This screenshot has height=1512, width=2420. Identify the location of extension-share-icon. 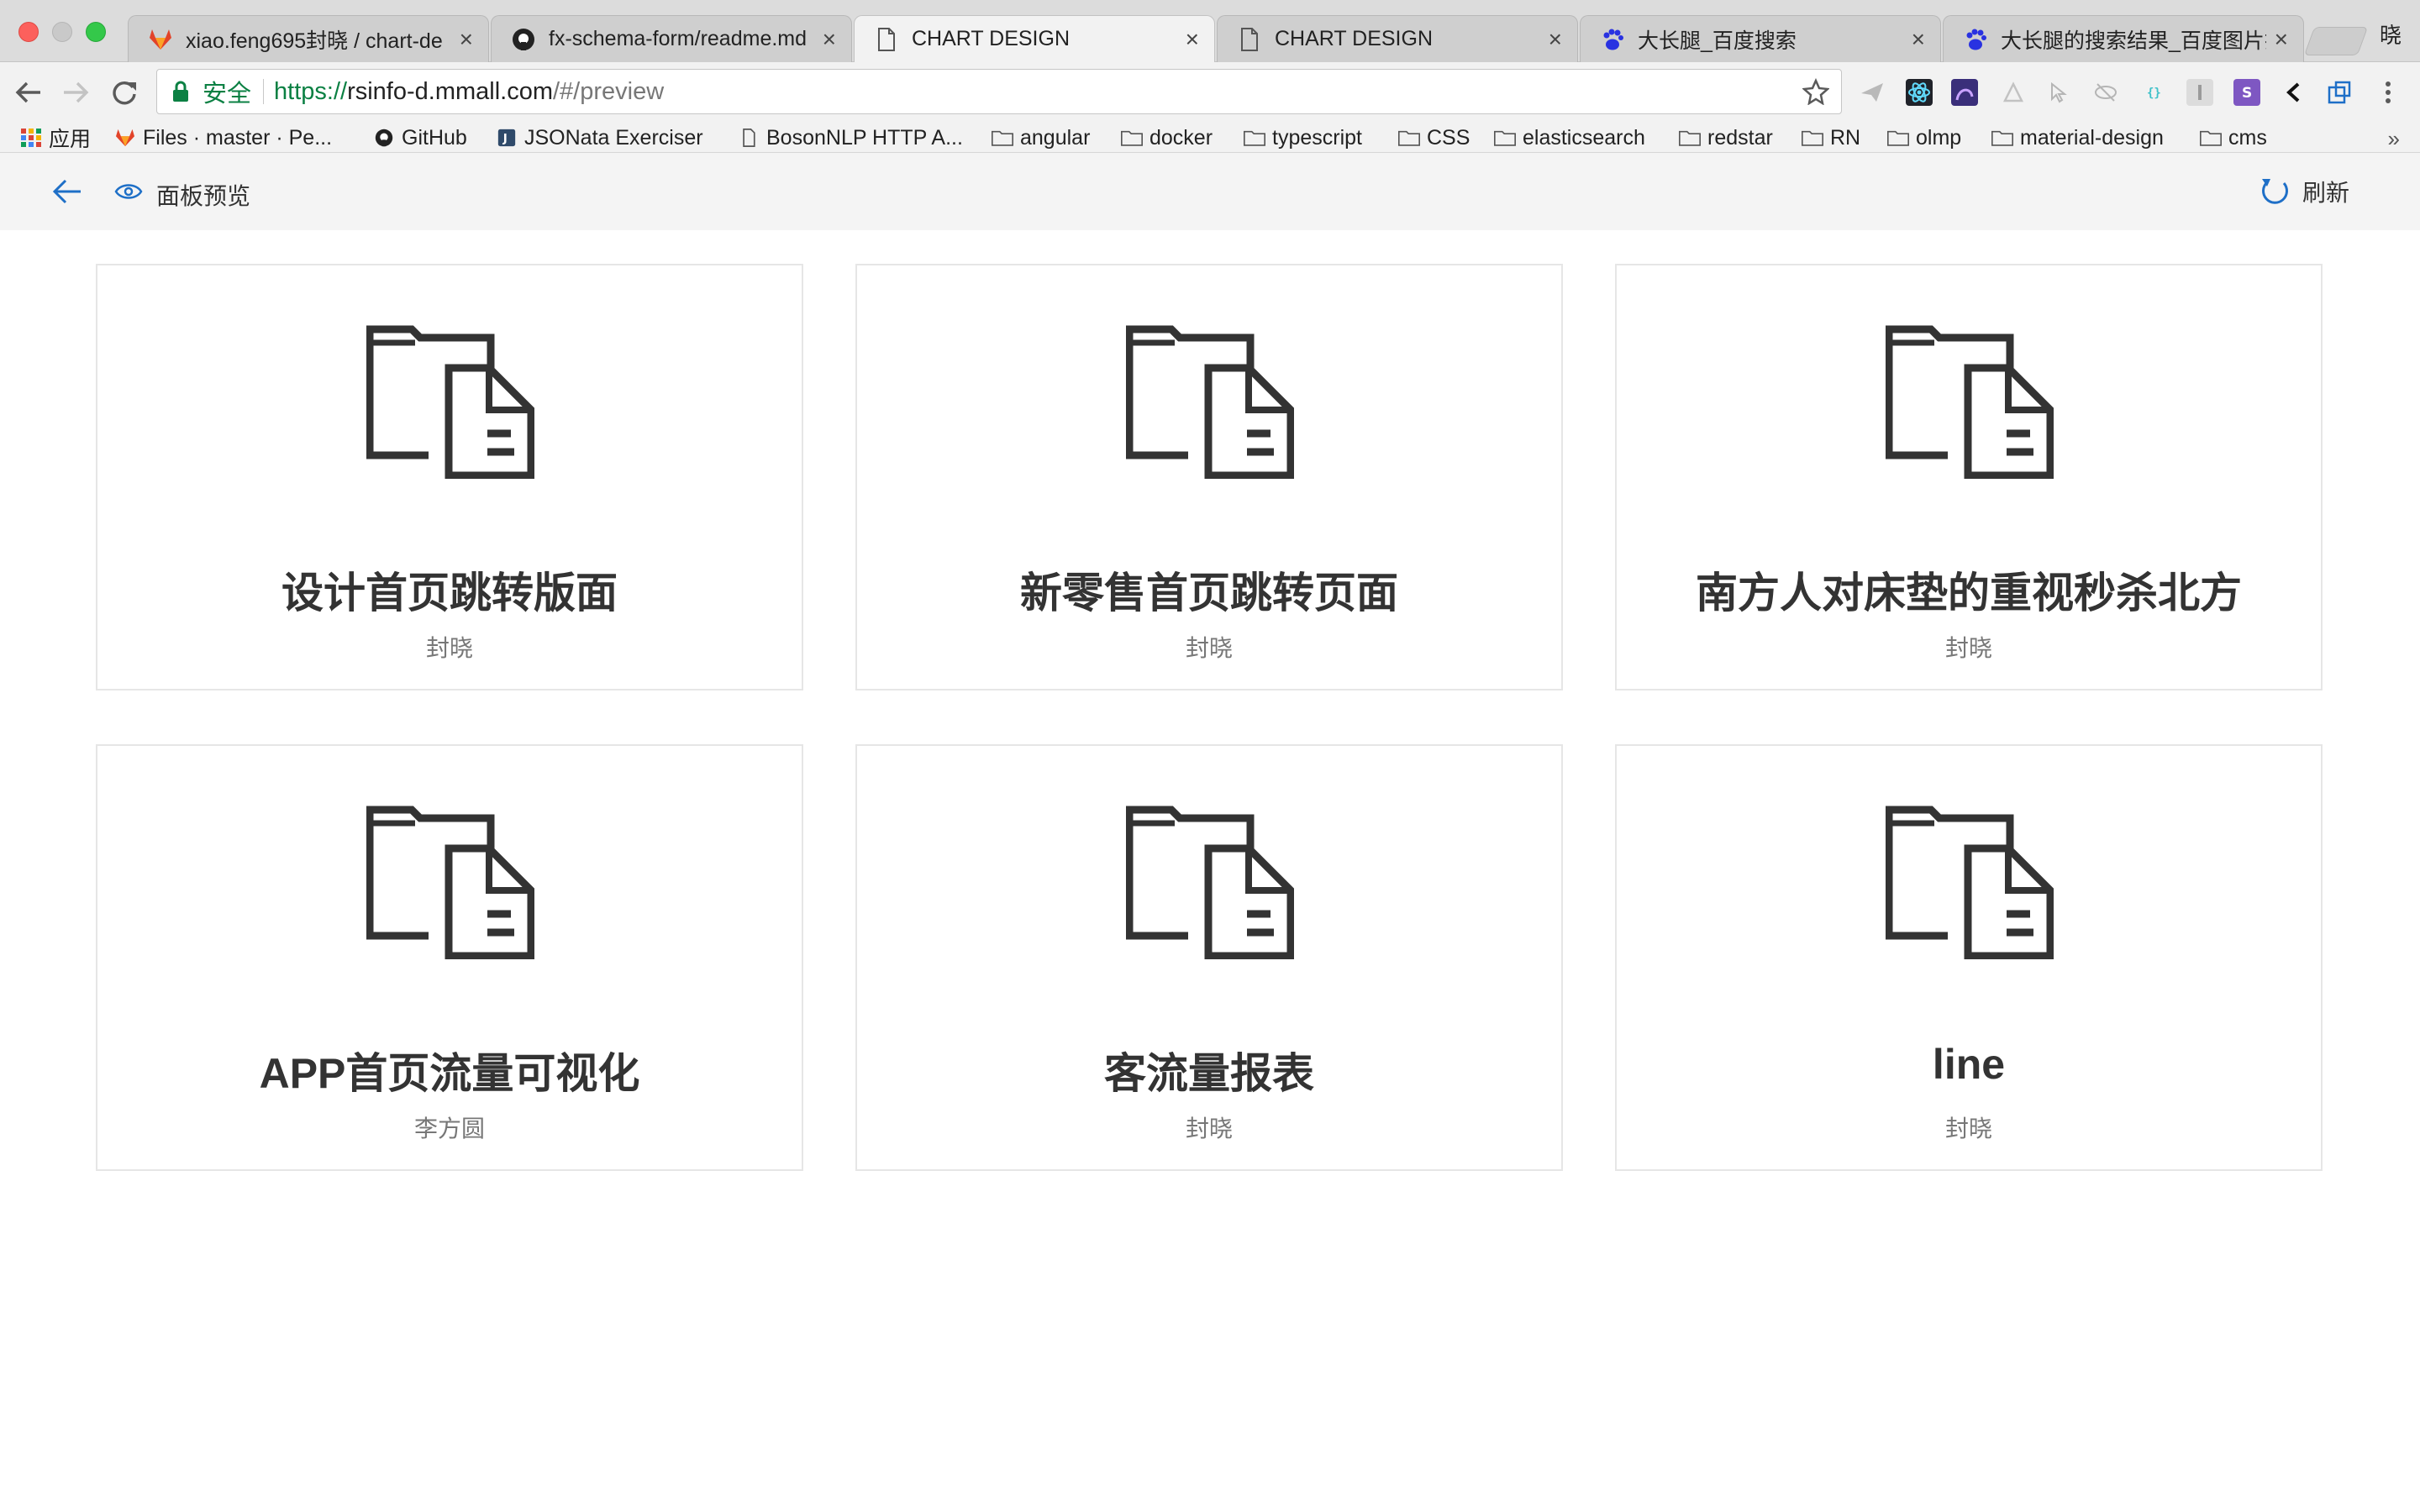
(2339, 92).